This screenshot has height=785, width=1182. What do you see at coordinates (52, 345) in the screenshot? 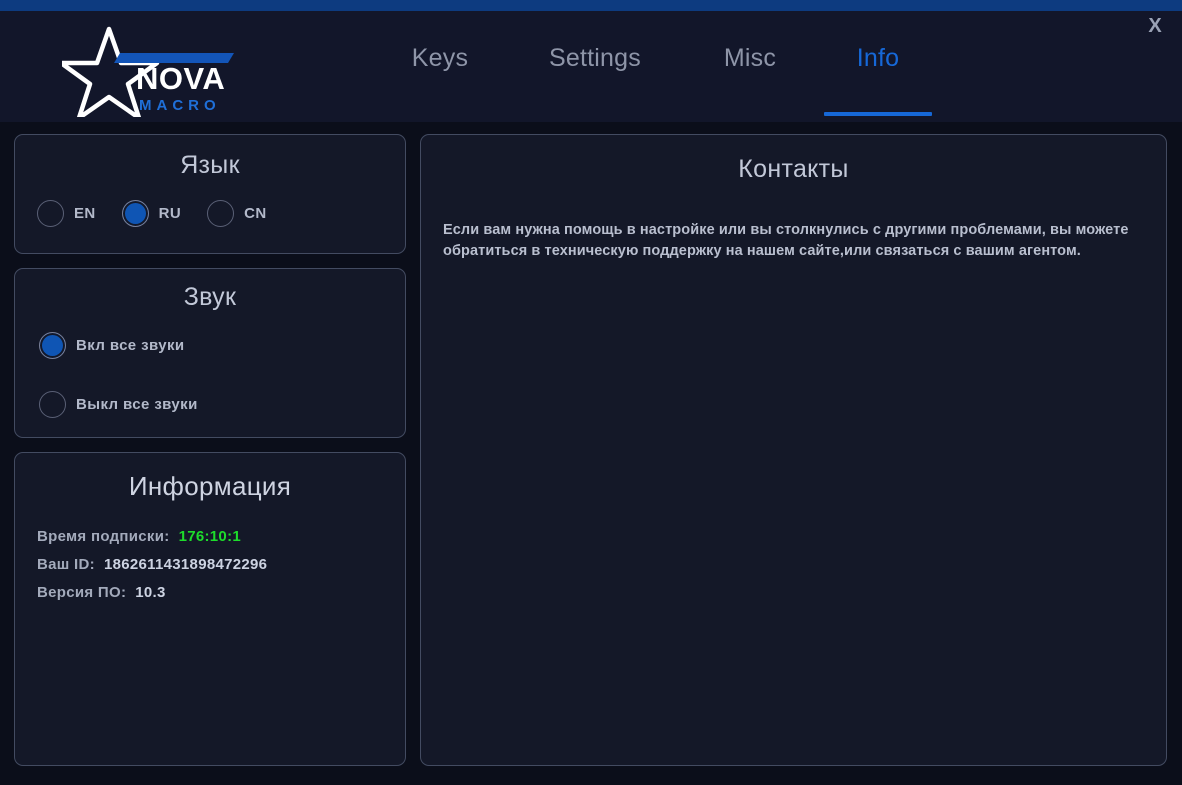
I see `radio-sound-on-icon` at bounding box center [52, 345].